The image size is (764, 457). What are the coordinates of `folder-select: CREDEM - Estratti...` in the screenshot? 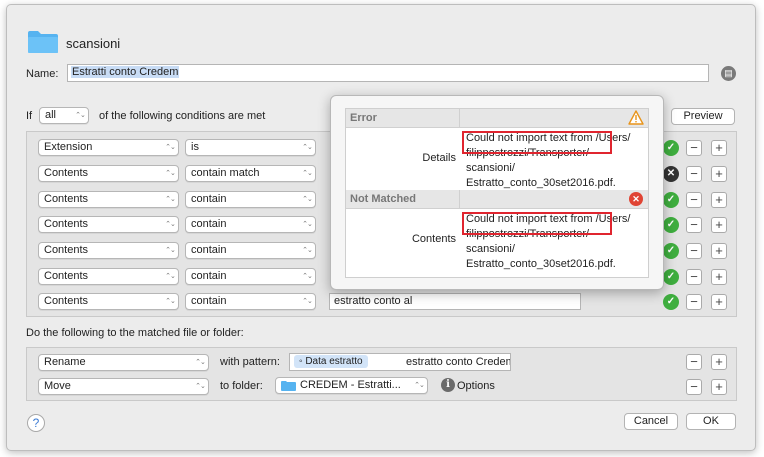 It's located at (351, 385).